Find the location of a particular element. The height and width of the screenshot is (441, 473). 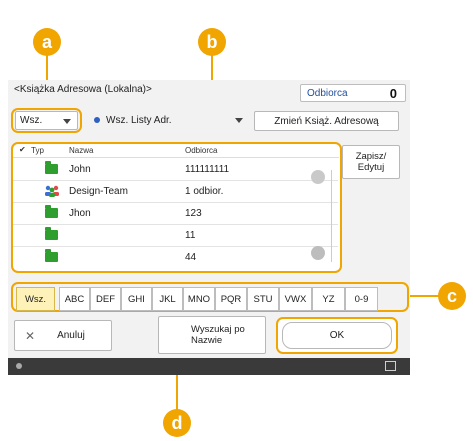

table-header: ✔ Typ Nazwa Odbiorca is located at coordinates (176, 151).